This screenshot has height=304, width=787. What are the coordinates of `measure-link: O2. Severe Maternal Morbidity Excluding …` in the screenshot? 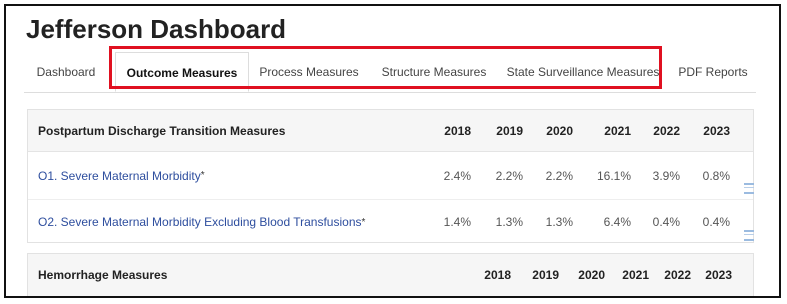 It's located at (201, 222).